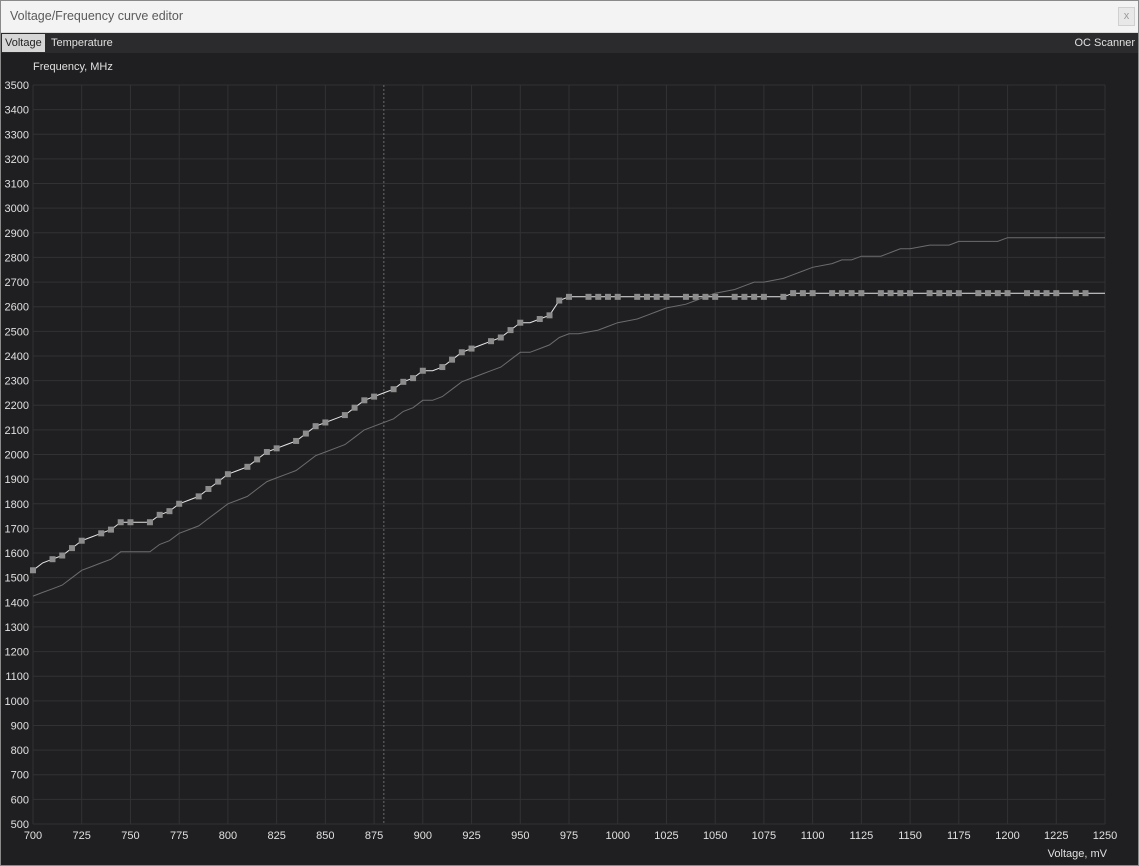  What do you see at coordinates (73, 67) in the screenshot?
I see `y-axis-title: Frequency, MHz` at bounding box center [73, 67].